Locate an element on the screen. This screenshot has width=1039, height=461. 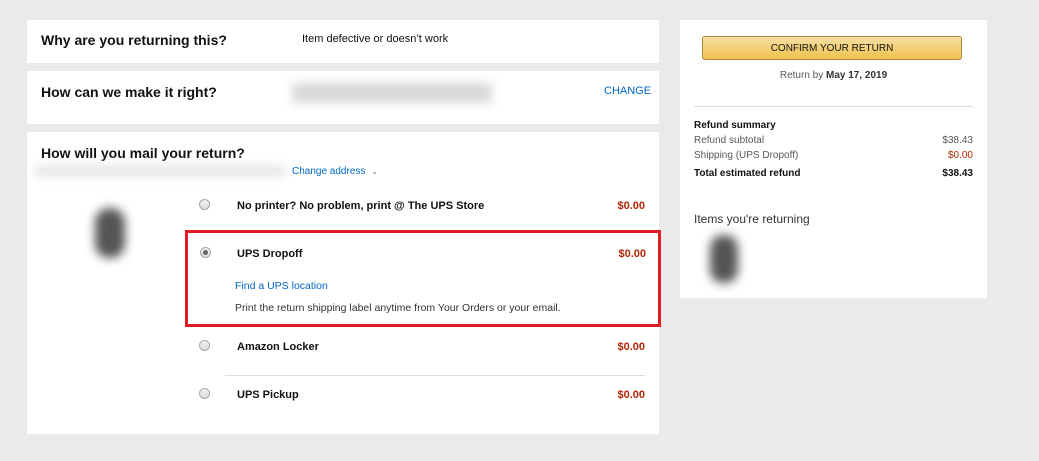
shipping-row: Shipping (UPS Dropoff) $0.00 is located at coordinates (833, 155).